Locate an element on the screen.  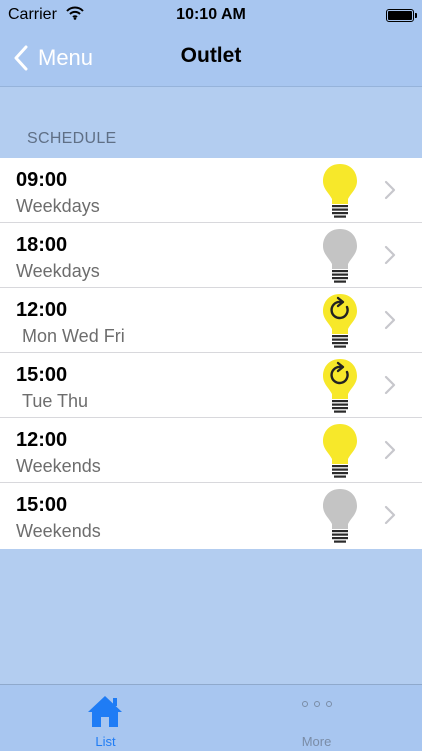
status-bar: Carrier 10:10 AM is located at coordinates (211, 16).